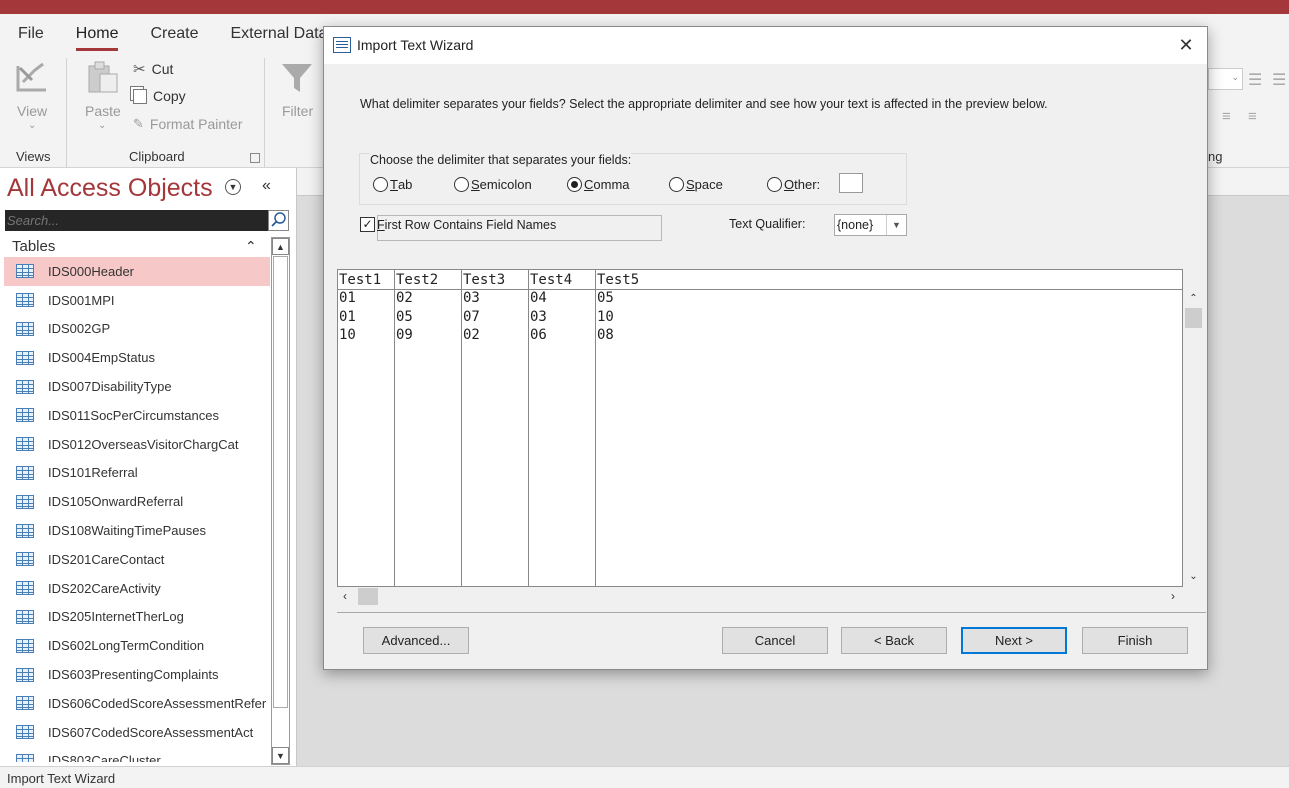 The image size is (1289, 788). Describe the element at coordinates (1173, 596) in the screenshot. I see `scroll-right-icon: ›` at that location.